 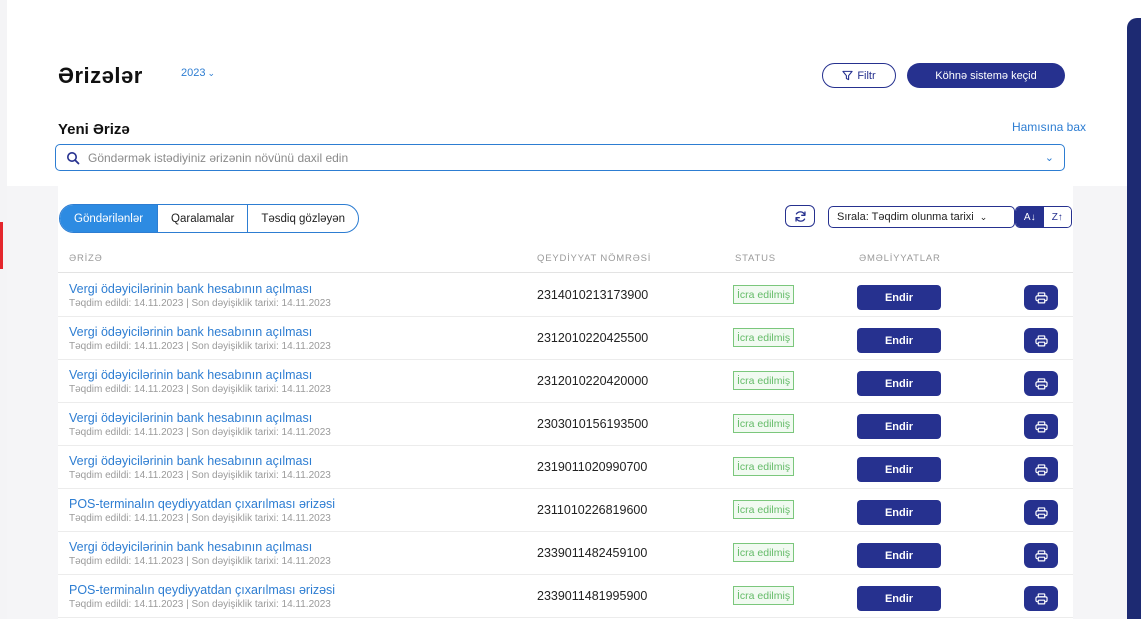 I want to click on filter-button: Filtr, so click(x=859, y=75).